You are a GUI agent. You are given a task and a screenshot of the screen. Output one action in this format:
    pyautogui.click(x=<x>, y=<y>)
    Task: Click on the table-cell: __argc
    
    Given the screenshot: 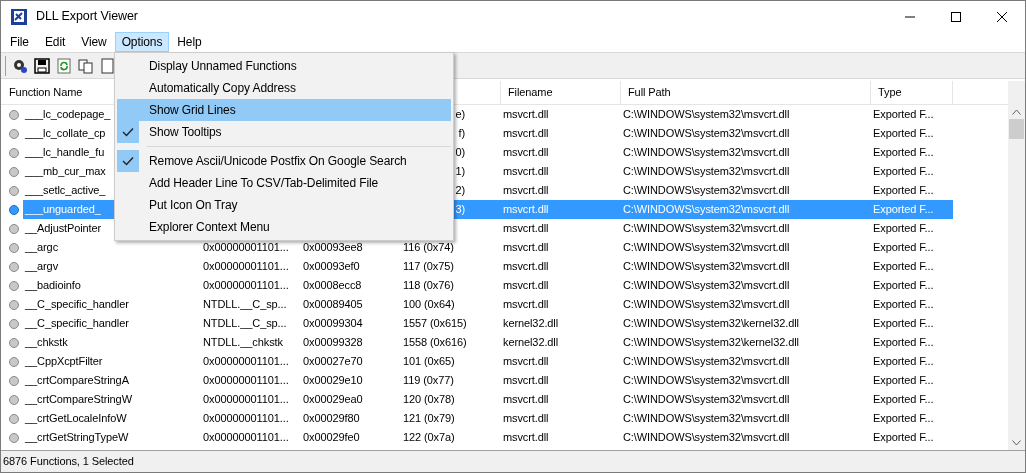 What is the action you would take?
    pyautogui.click(x=42, y=247)
    